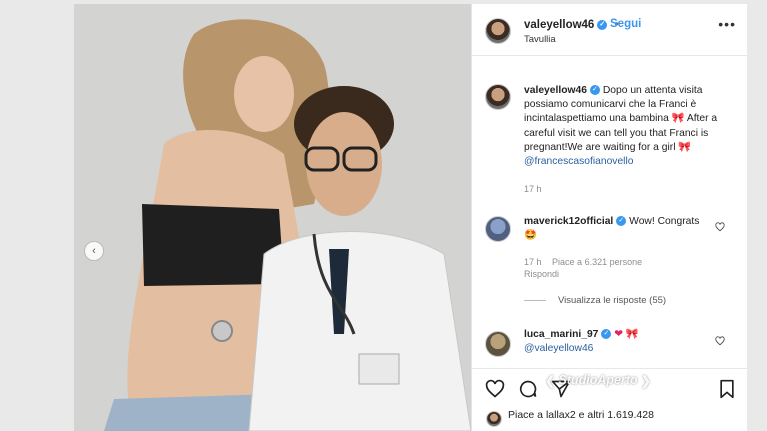 Image resolution: width=767 pixels, height=431 pixels. What do you see at coordinates (612, 229) in the screenshot?
I see `comment-text: maverick12official ✓ Wow! Congrats 🤩` at bounding box center [612, 229].